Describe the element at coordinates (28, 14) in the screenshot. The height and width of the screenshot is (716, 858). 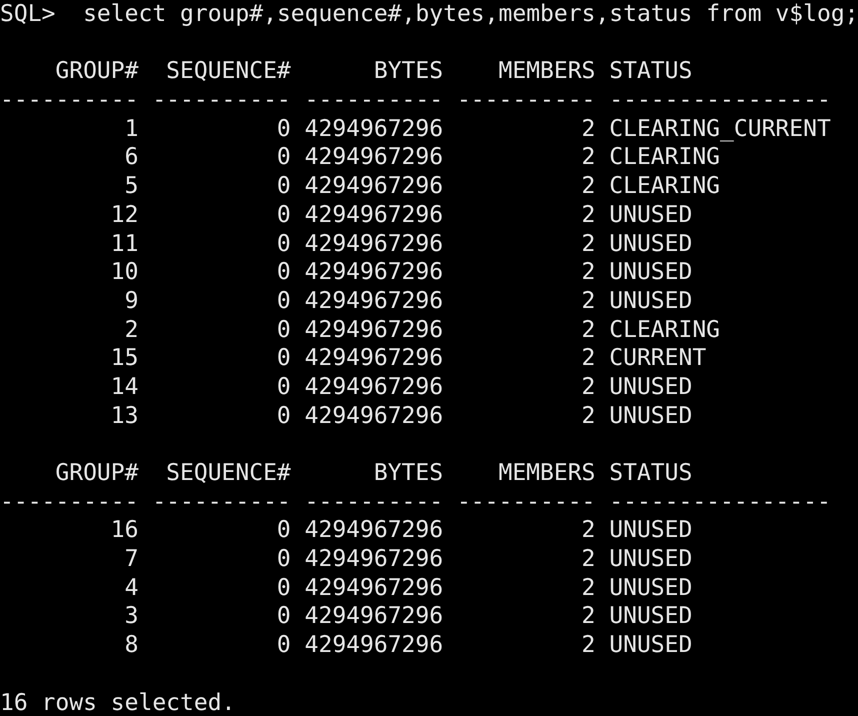
I see `sql-prompt: SQL>` at that location.